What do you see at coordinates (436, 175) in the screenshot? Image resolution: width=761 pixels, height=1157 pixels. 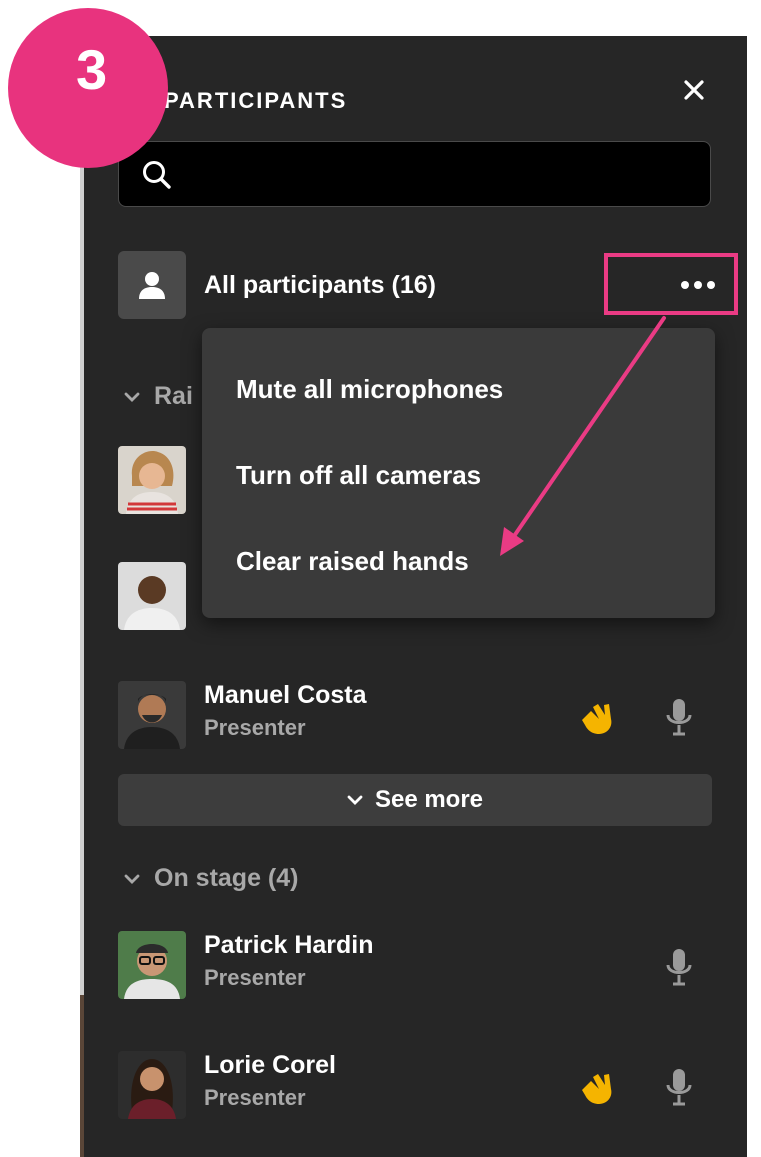 I see `search-input` at bounding box center [436, 175].